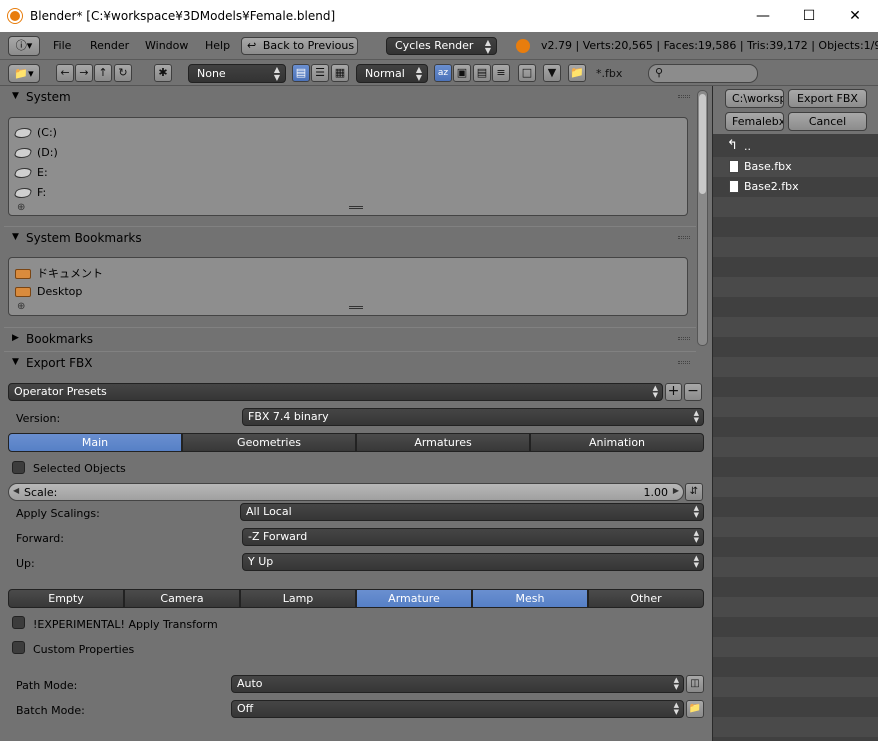  What do you see at coordinates (646, 598) in the screenshot?
I see `object-type-other: Other` at bounding box center [646, 598].